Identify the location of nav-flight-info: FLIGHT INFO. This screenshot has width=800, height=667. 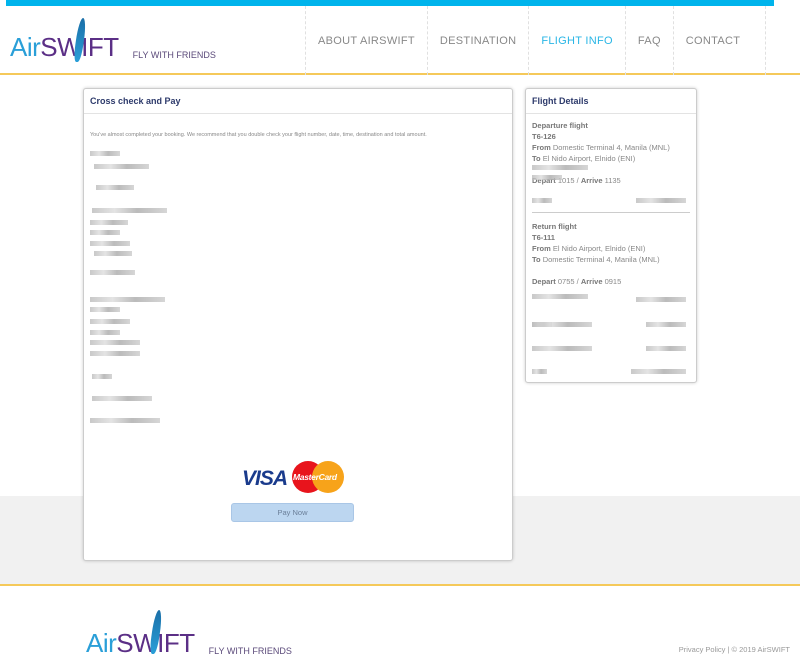
(576, 40).